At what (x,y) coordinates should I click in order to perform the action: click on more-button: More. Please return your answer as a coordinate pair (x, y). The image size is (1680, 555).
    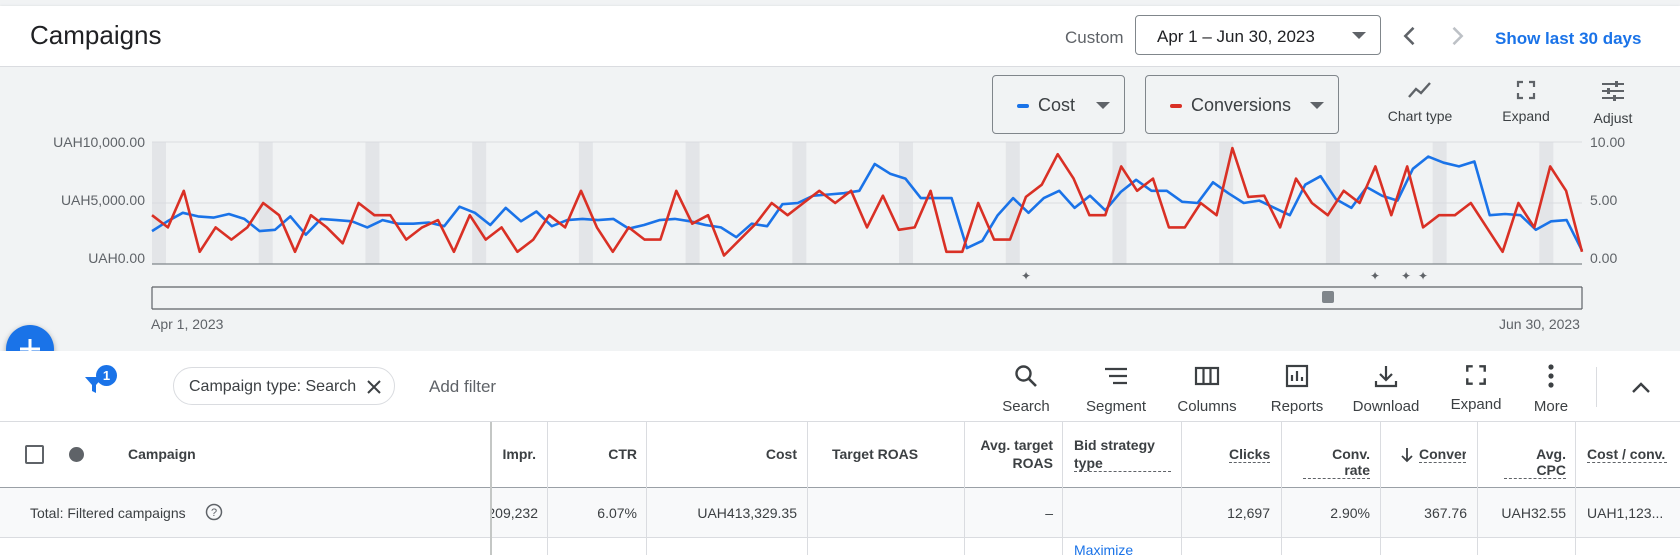
    Looking at the image, I should click on (1551, 389).